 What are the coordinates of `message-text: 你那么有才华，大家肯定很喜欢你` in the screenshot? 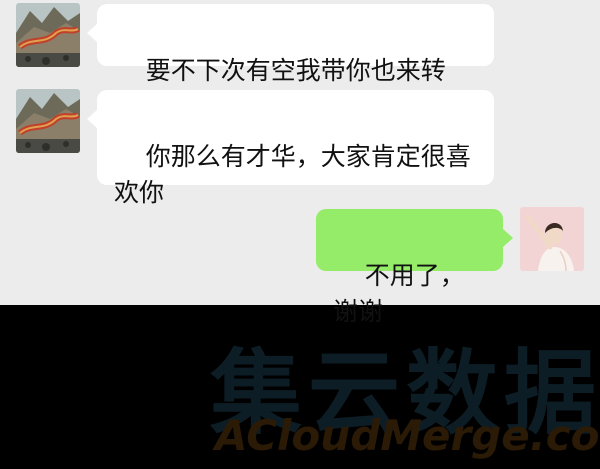 It's located at (292, 174).